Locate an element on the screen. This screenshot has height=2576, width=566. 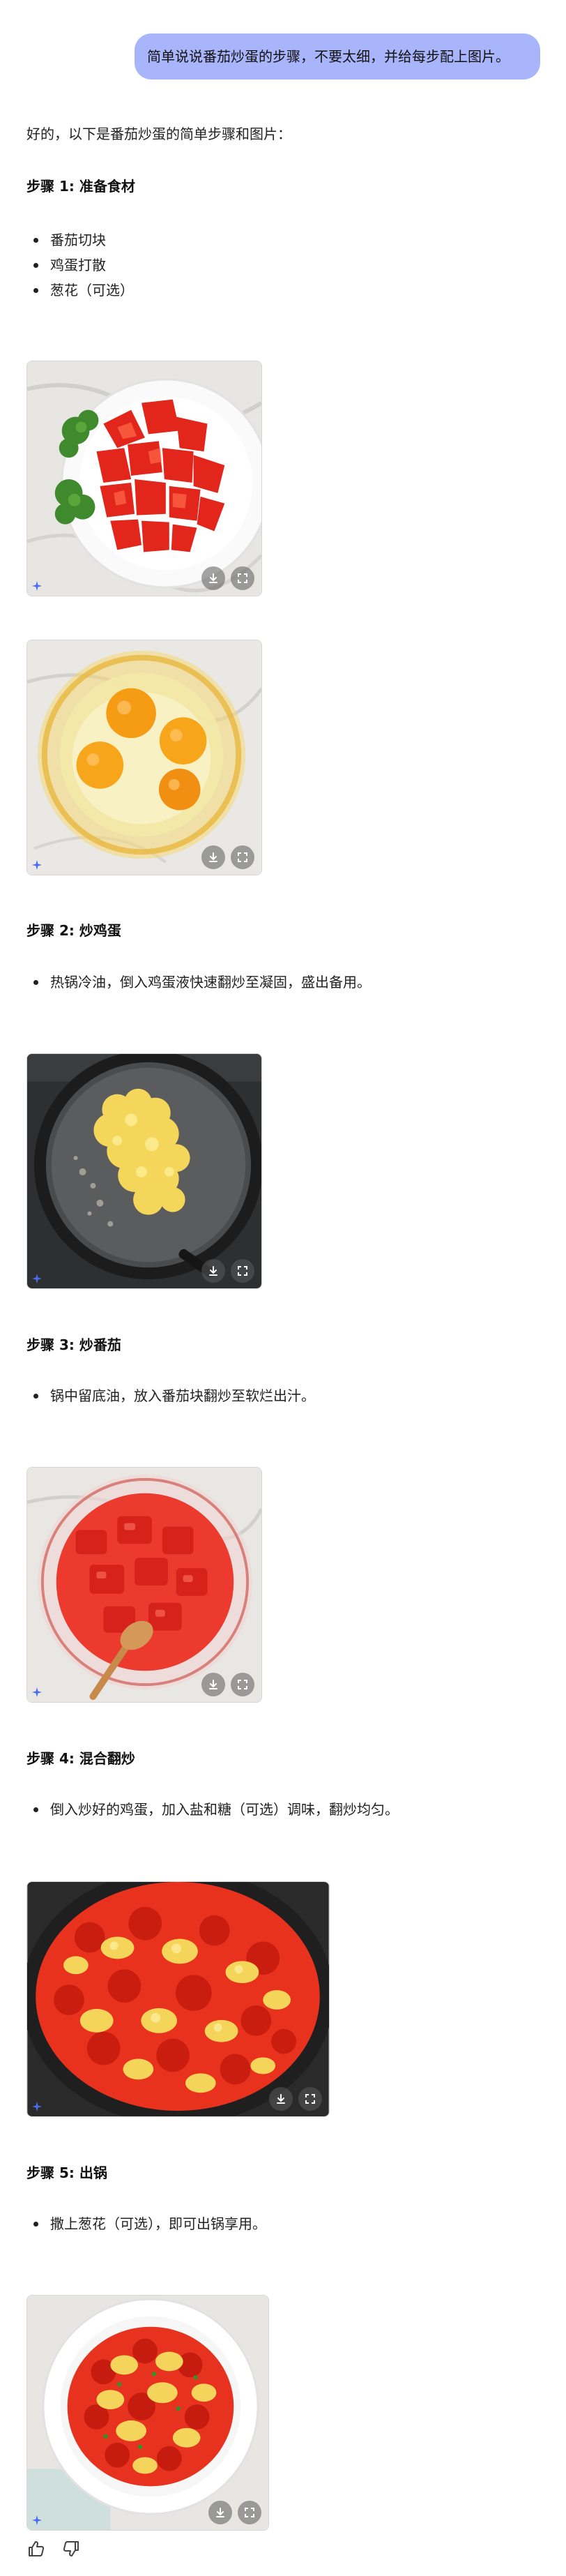
step-1-image-eggs is located at coordinates (144, 757).